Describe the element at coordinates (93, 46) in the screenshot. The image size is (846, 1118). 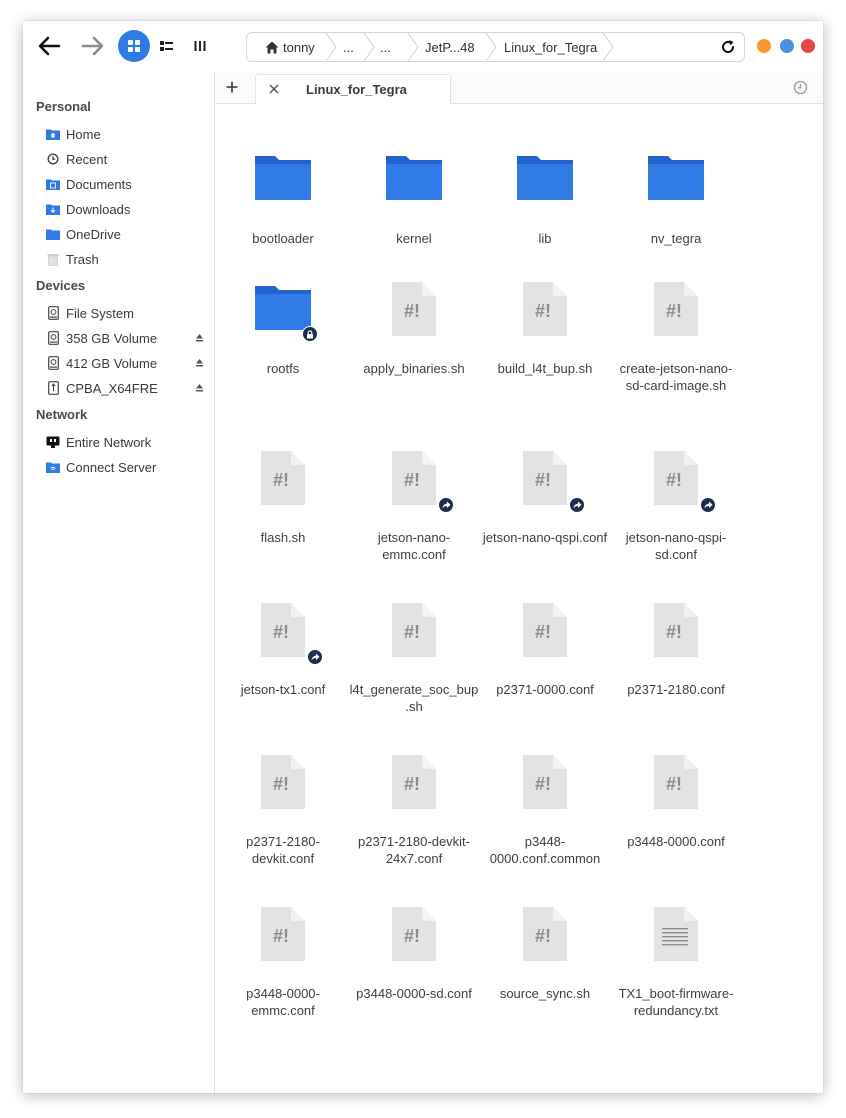
I see `forward-button` at that location.